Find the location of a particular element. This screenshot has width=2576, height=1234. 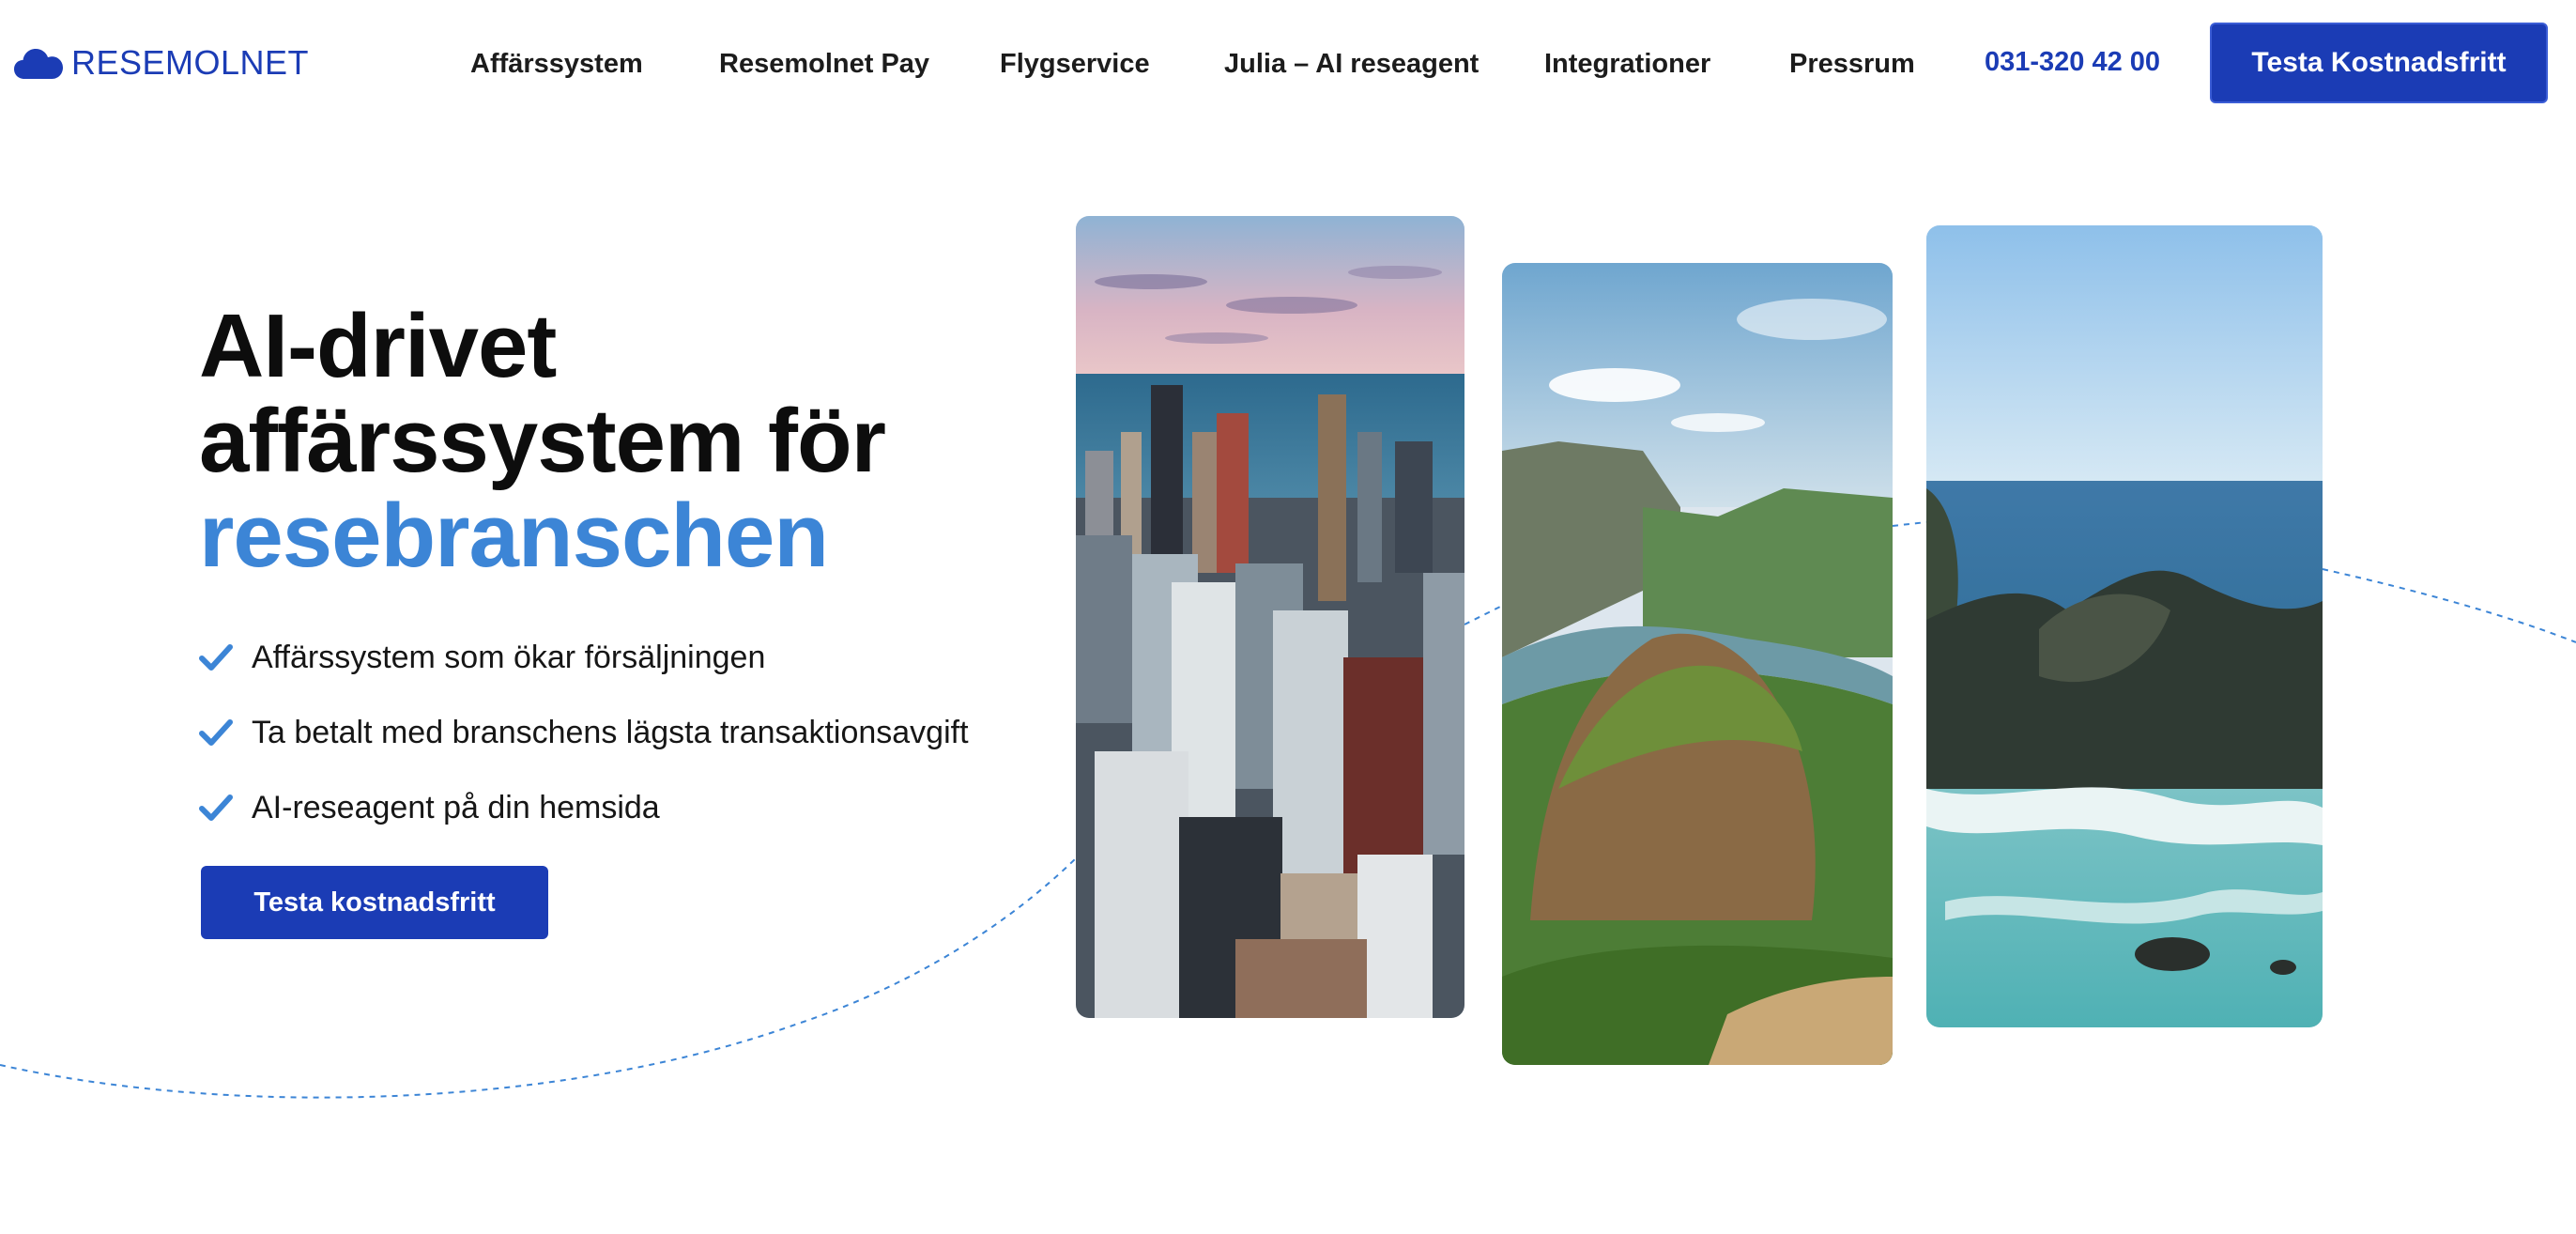

hero-title-accent: resebranschen is located at coordinates (514, 536).